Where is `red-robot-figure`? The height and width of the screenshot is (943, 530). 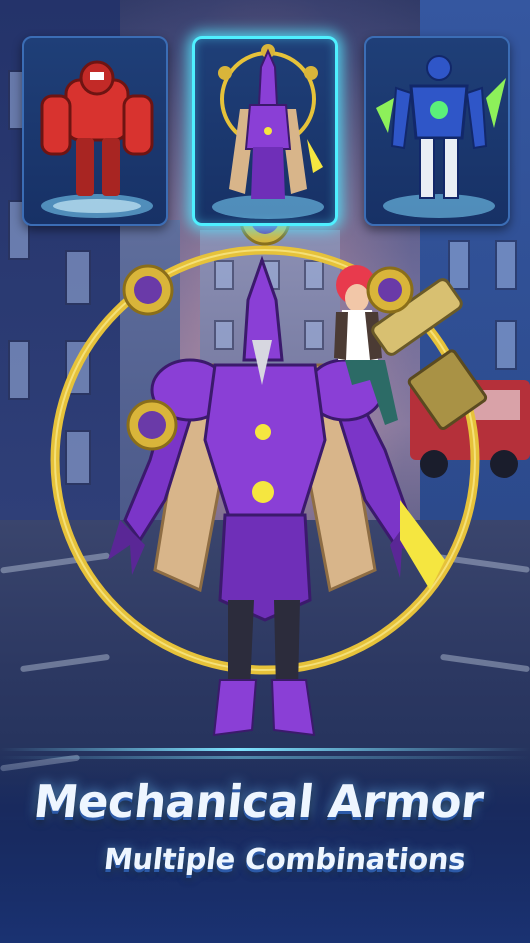 red-robot-figure is located at coordinates (97, 139).